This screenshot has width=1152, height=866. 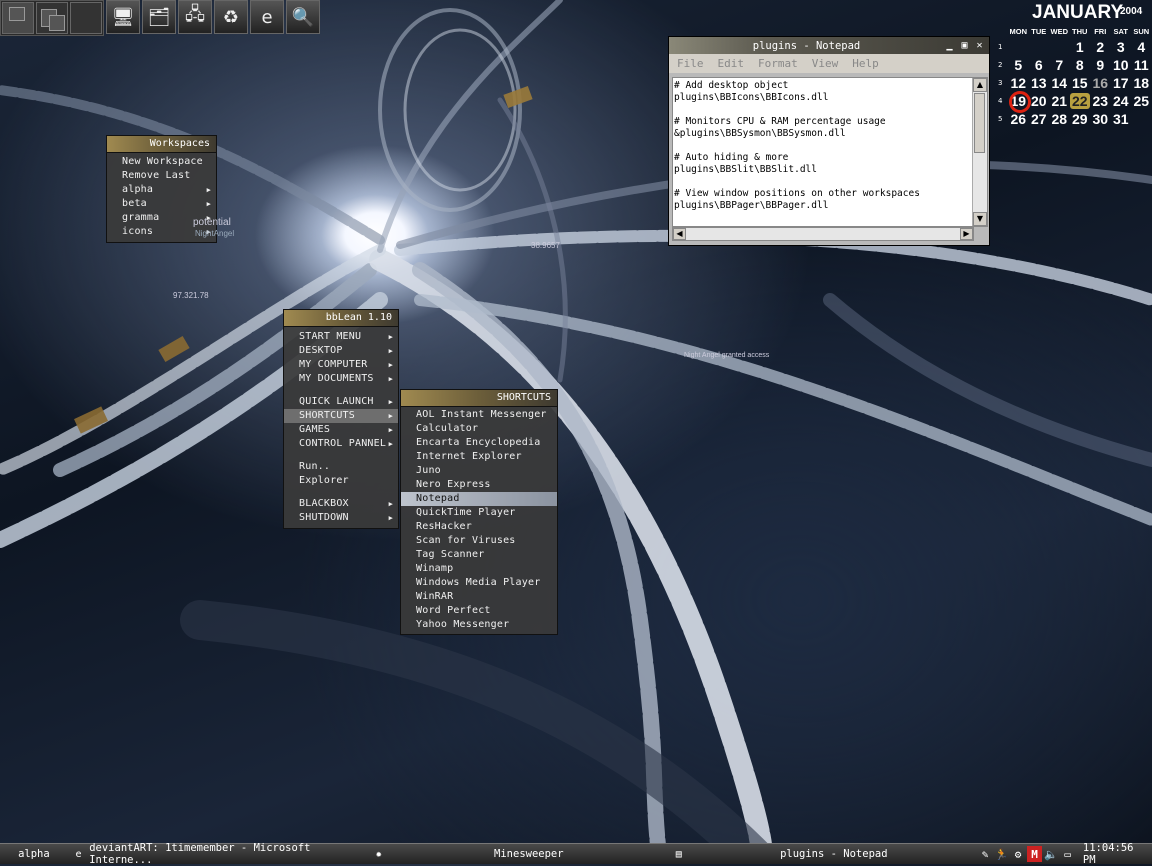 What do you see at coordinates (980, 219) in the screenshot?
I see `scroll-down-icon: ▼` at bounding box center [980, 219].